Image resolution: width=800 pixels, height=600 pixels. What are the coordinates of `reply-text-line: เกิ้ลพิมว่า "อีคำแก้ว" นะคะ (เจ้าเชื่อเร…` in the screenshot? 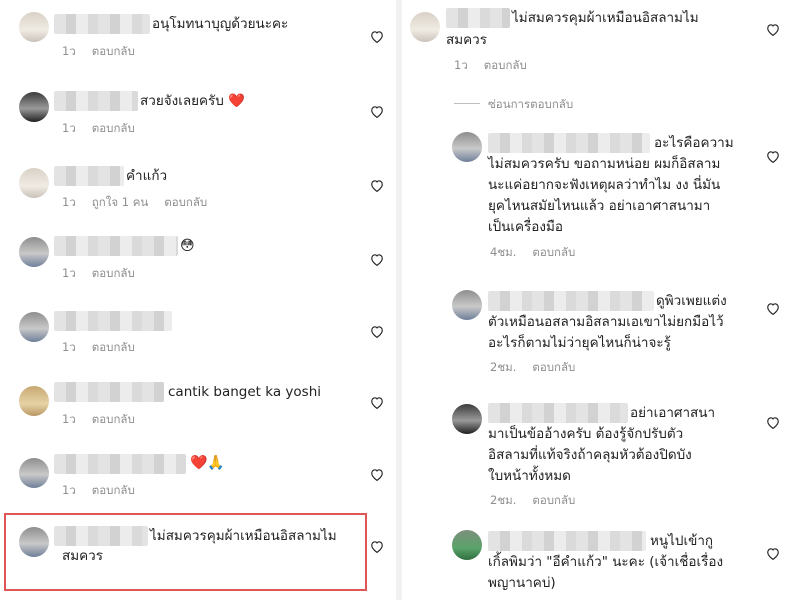 It's located at (606, 562).